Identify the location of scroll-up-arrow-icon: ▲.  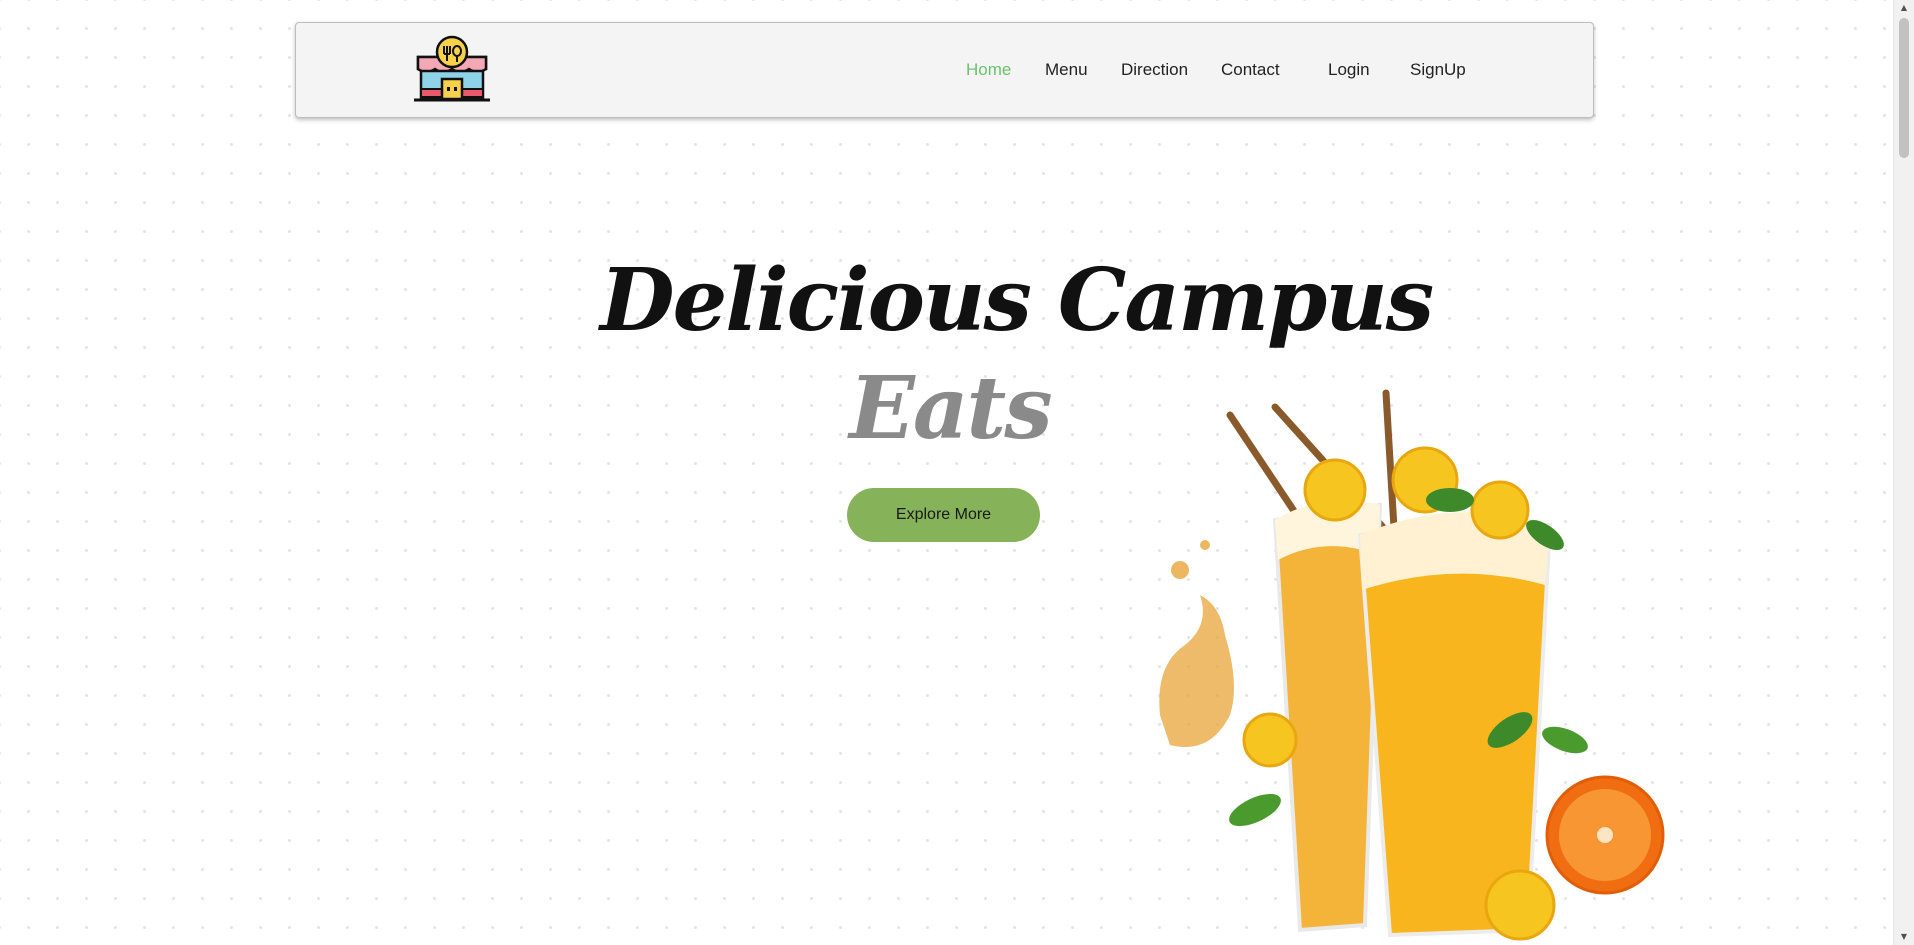
(1904, 8).